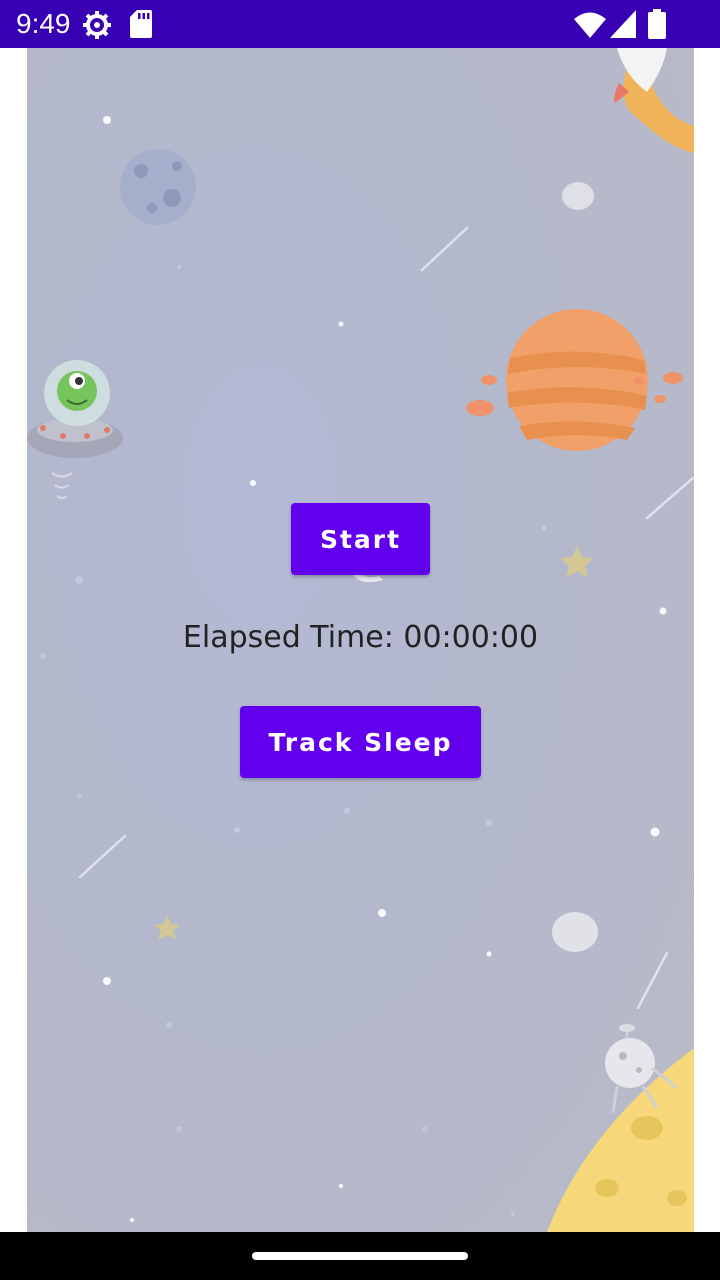  What do you see at coordinates (97, 25) in the screenshot?
I see `gear-icon` at bounding box center [97, 25].